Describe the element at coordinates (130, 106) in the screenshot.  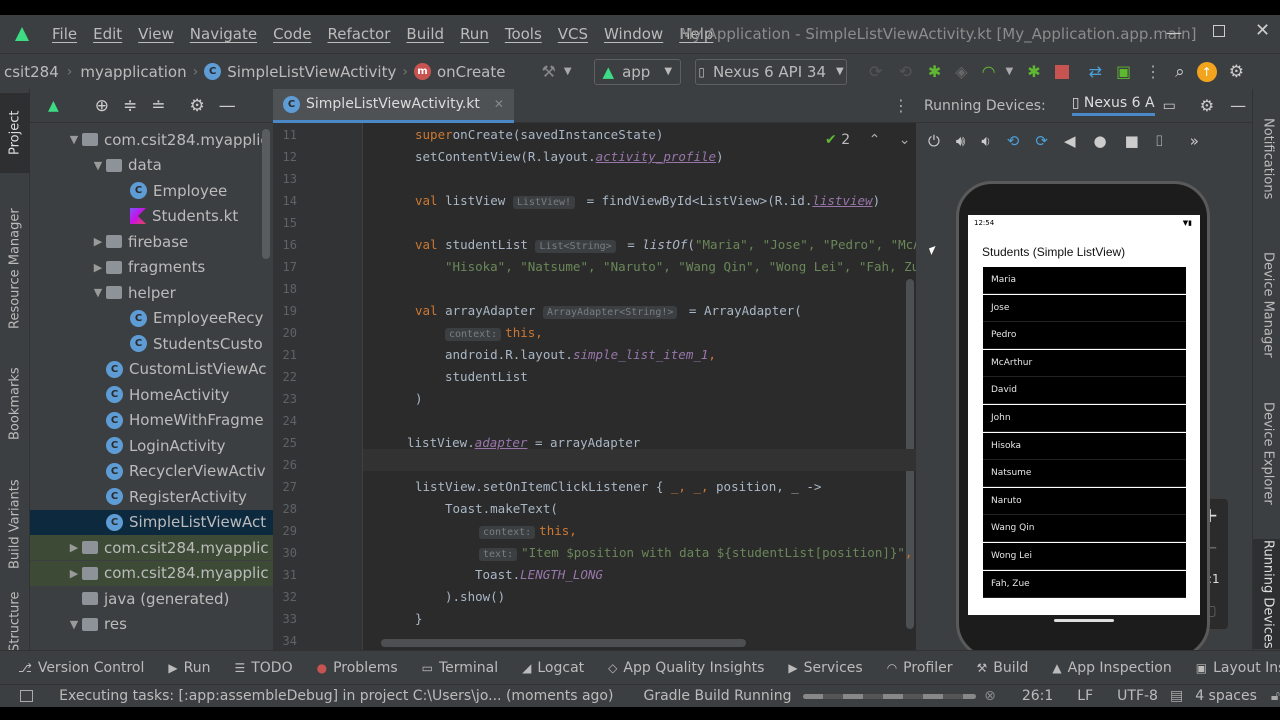
I see `expand-all-icon: ≑` at that location.